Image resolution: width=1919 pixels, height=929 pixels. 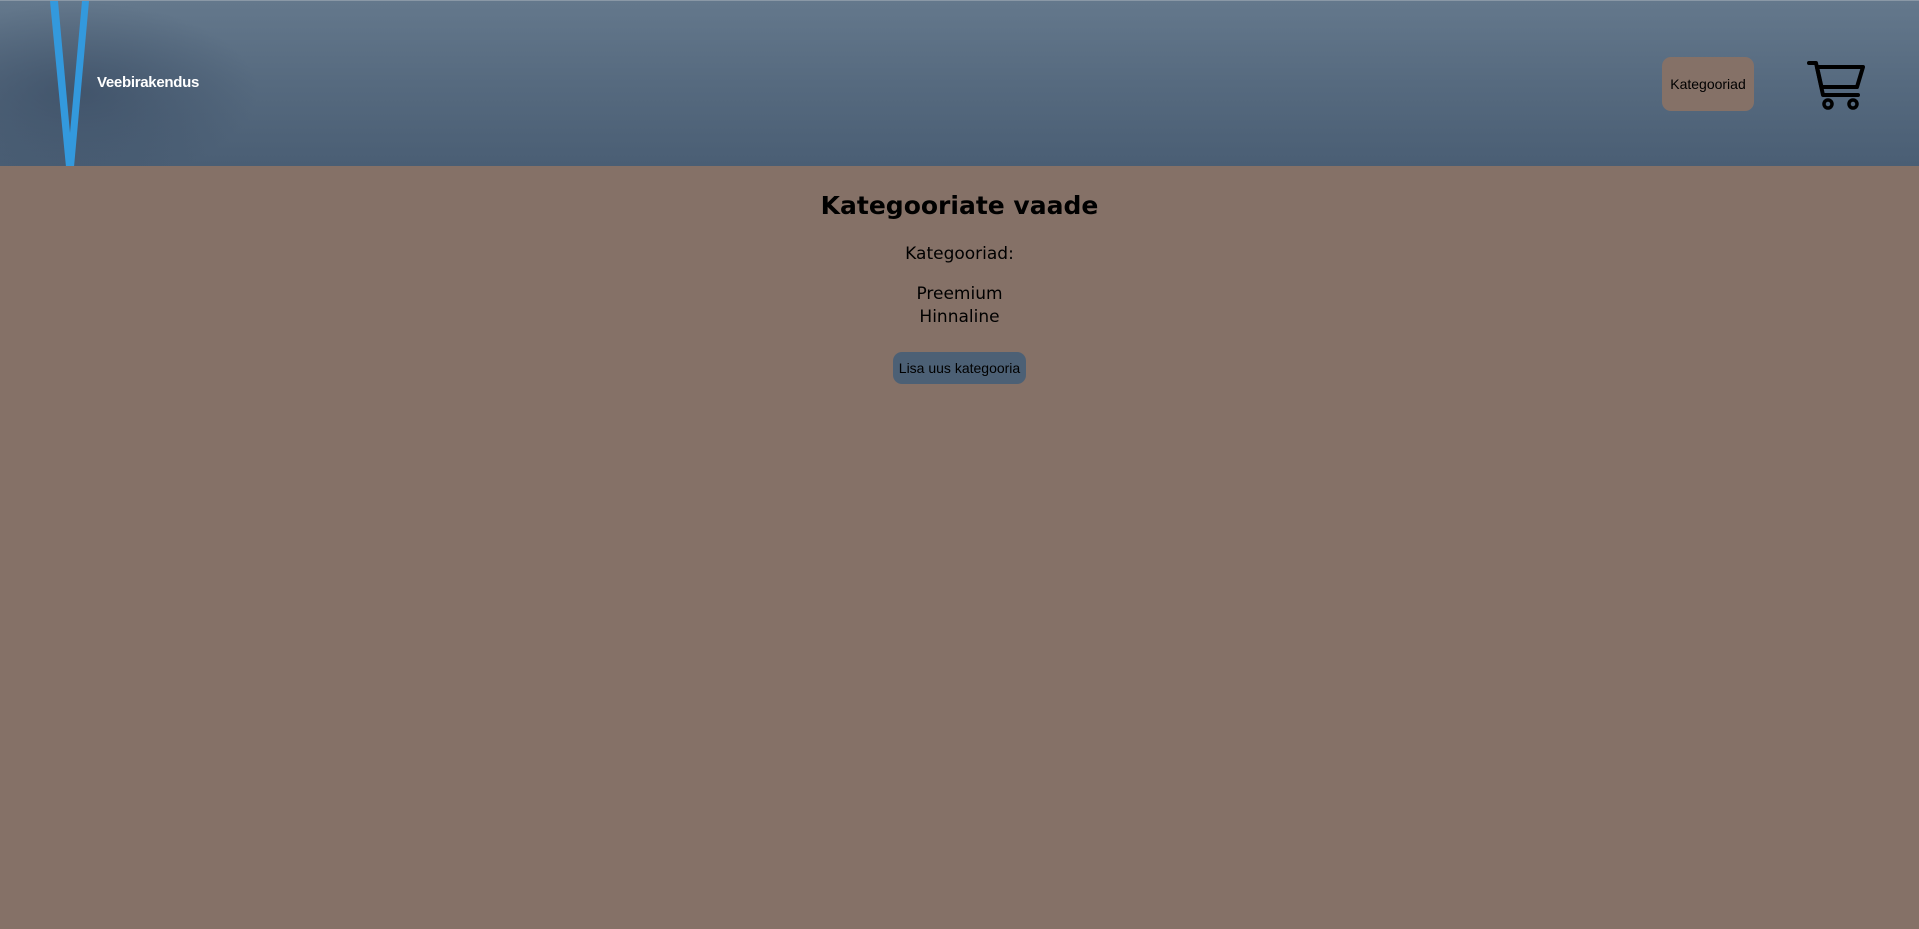 What do you see at coordinates (959, 254) in the screenshot?
I see `categories-label: Kategooriad:` at bounding box center [959, 254].